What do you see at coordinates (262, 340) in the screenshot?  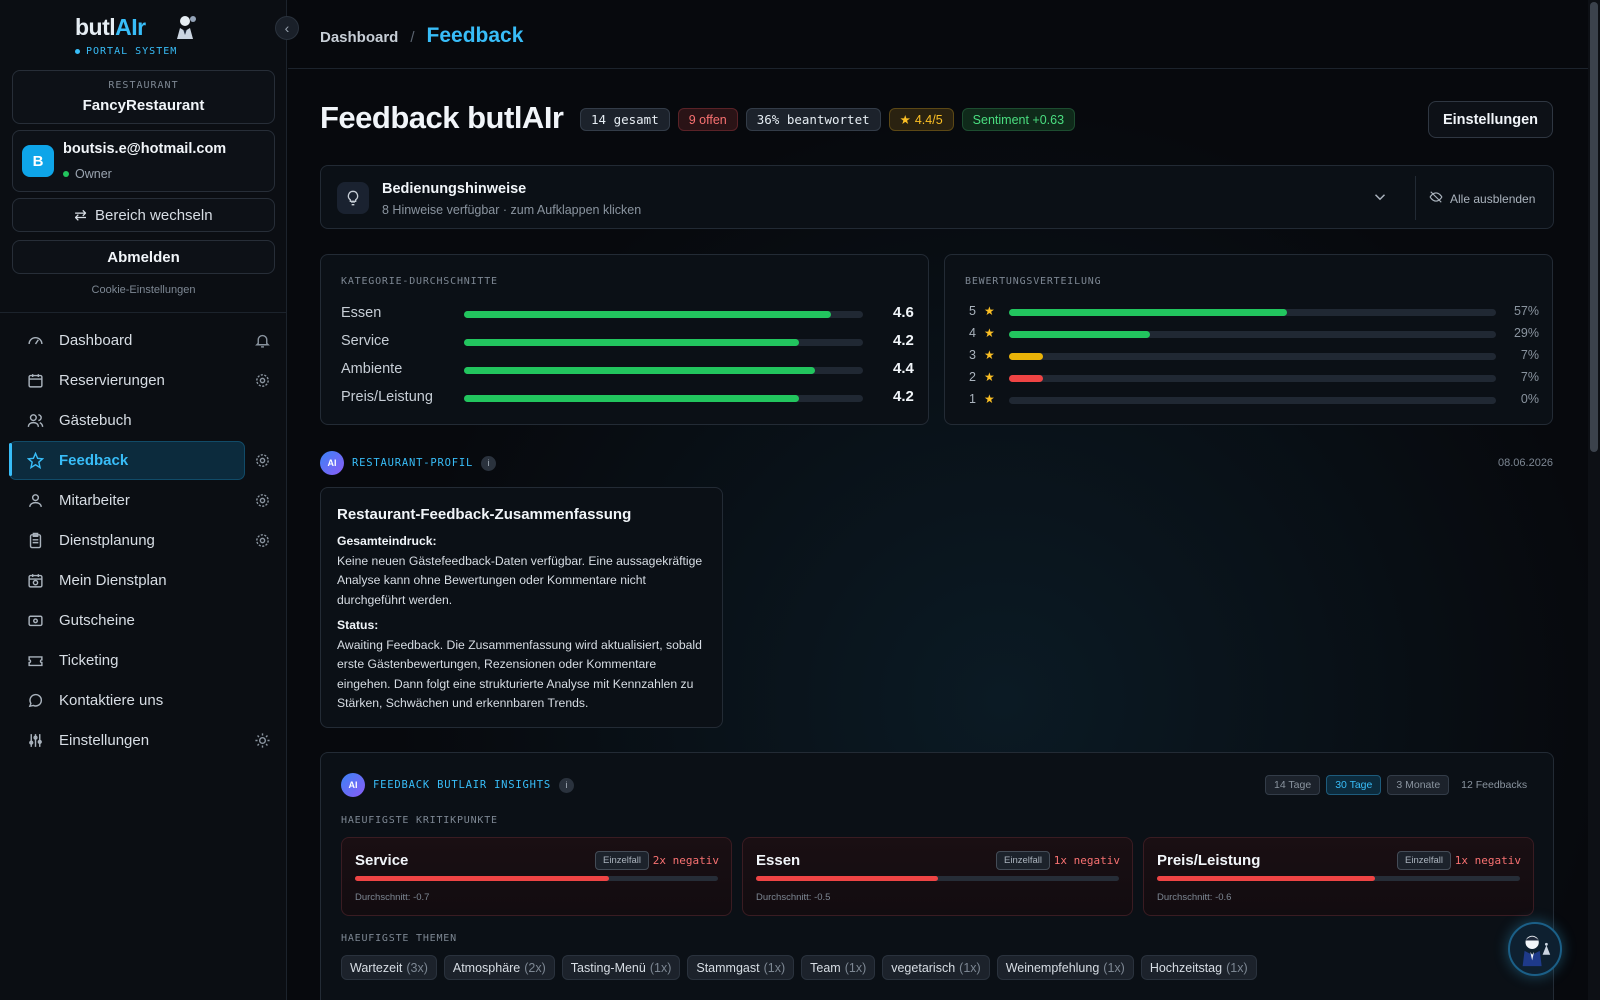 I see `bell-icon` at bounding box center [262, 340].